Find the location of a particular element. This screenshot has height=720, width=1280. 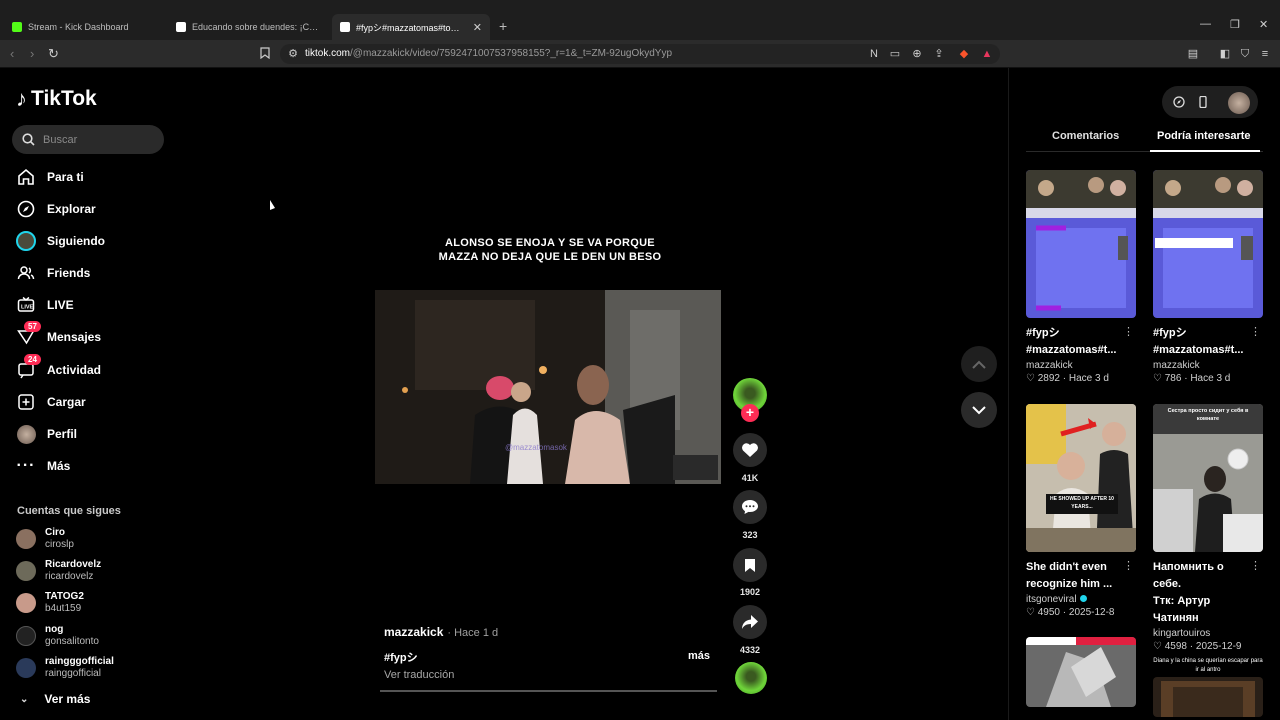

profile-avatar-icon is located at coordinates (26, 434).